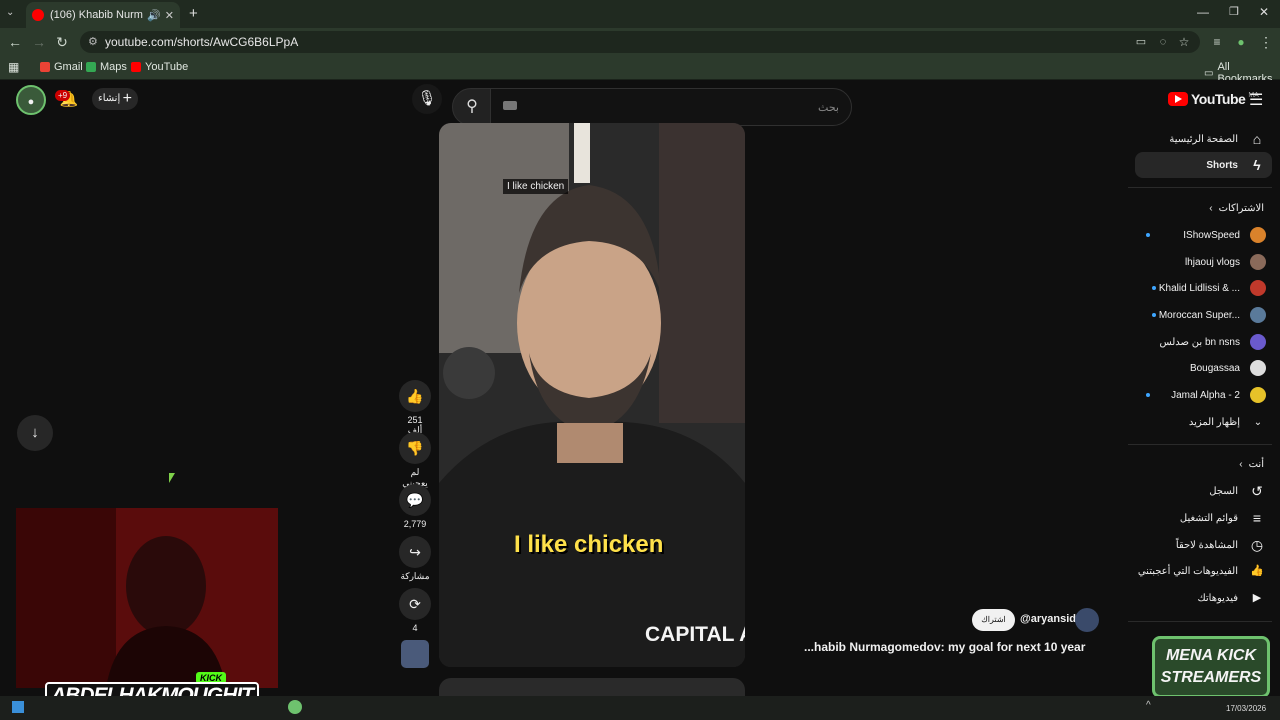 The width and height of the screenshot is (1280, 720). I want to click on comments-button: 💬 2,779, so click(415, 506).